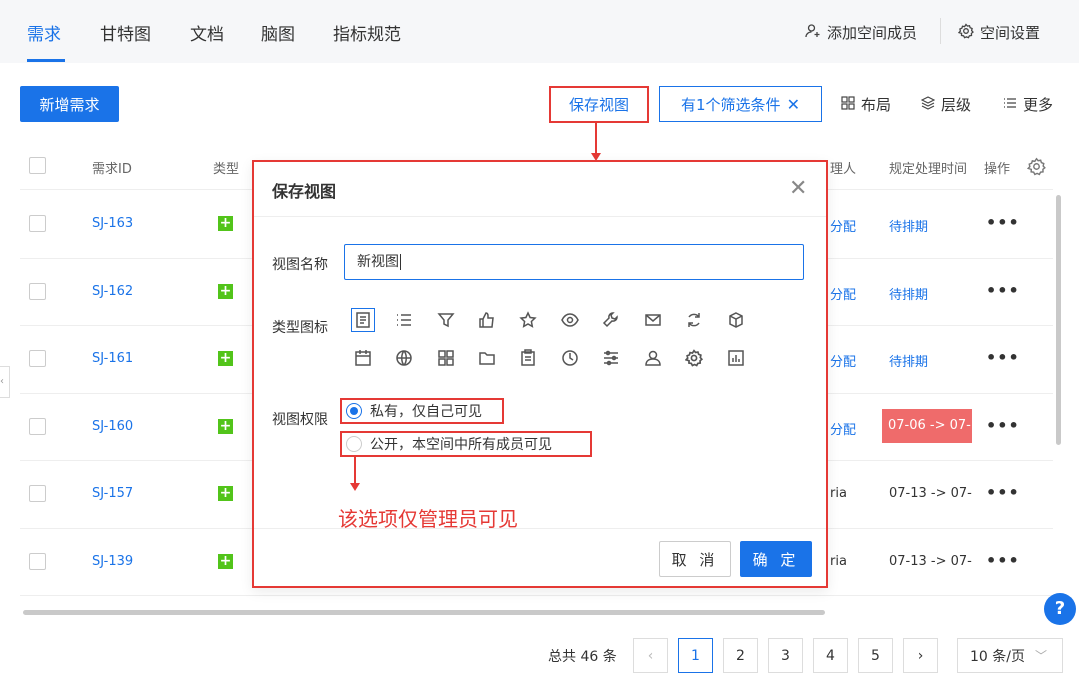 This screenshot has height=696, width=1079. Describe the element at coordinates (378, 262) in the screenshot. I see `view-name-value: 新视图` at that location.